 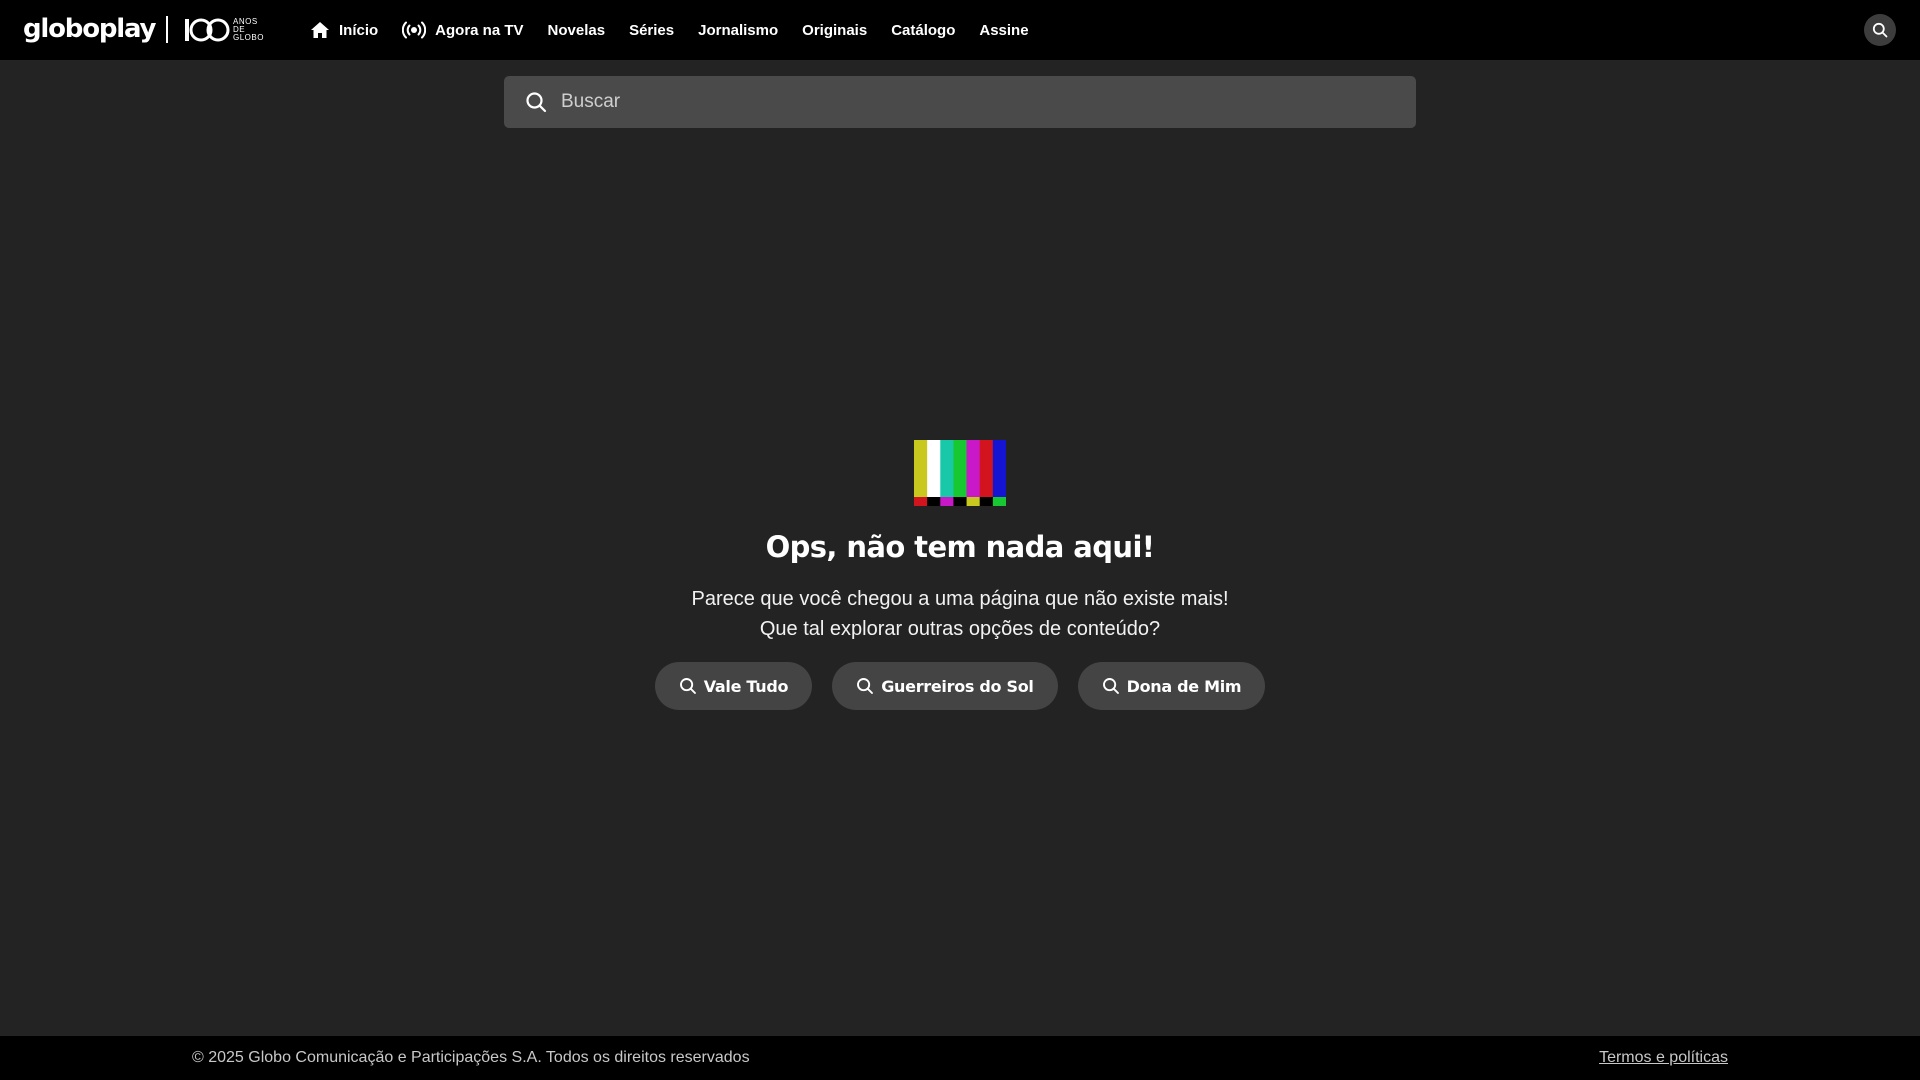 I want to click on suggestion-vale-tudo-button: Vale Tudo, so click(x=733, y=686).